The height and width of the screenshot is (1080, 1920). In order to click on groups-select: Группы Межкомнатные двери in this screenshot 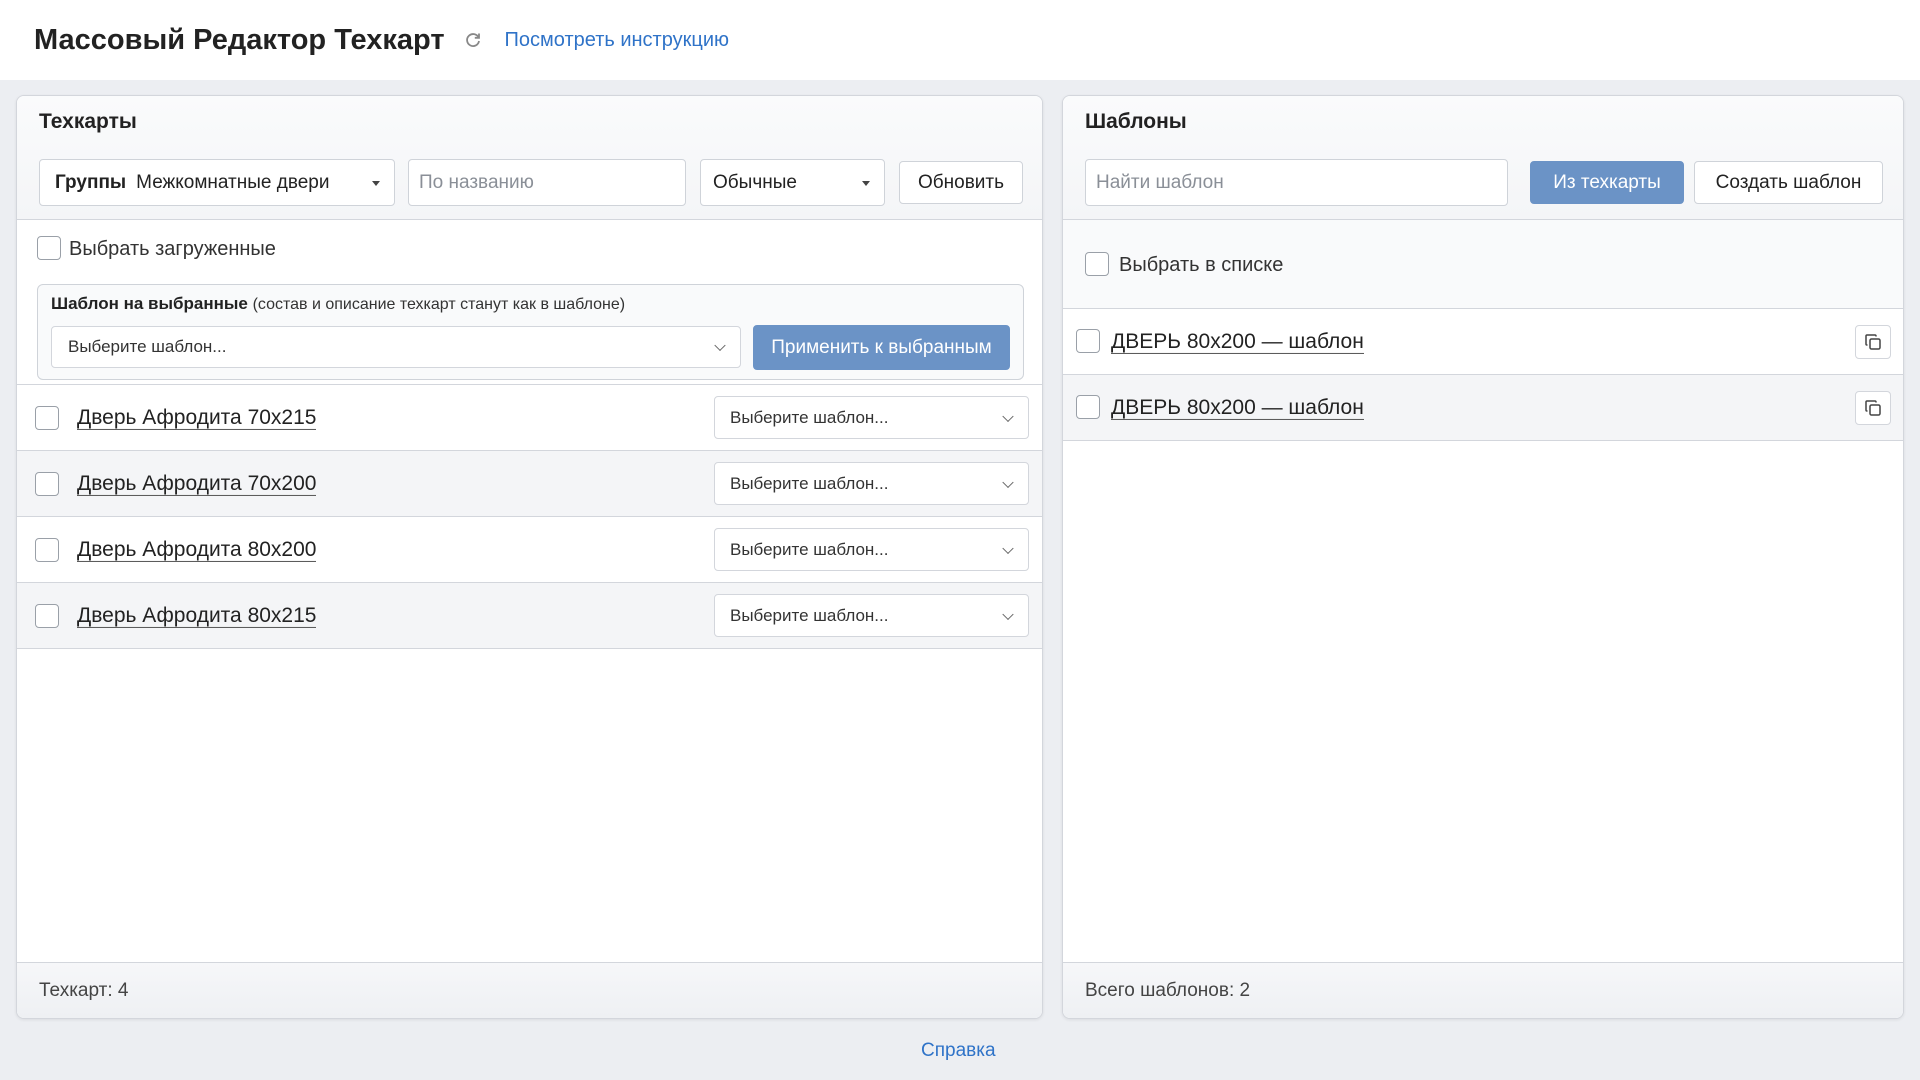, I will do `click(217, 182)`.